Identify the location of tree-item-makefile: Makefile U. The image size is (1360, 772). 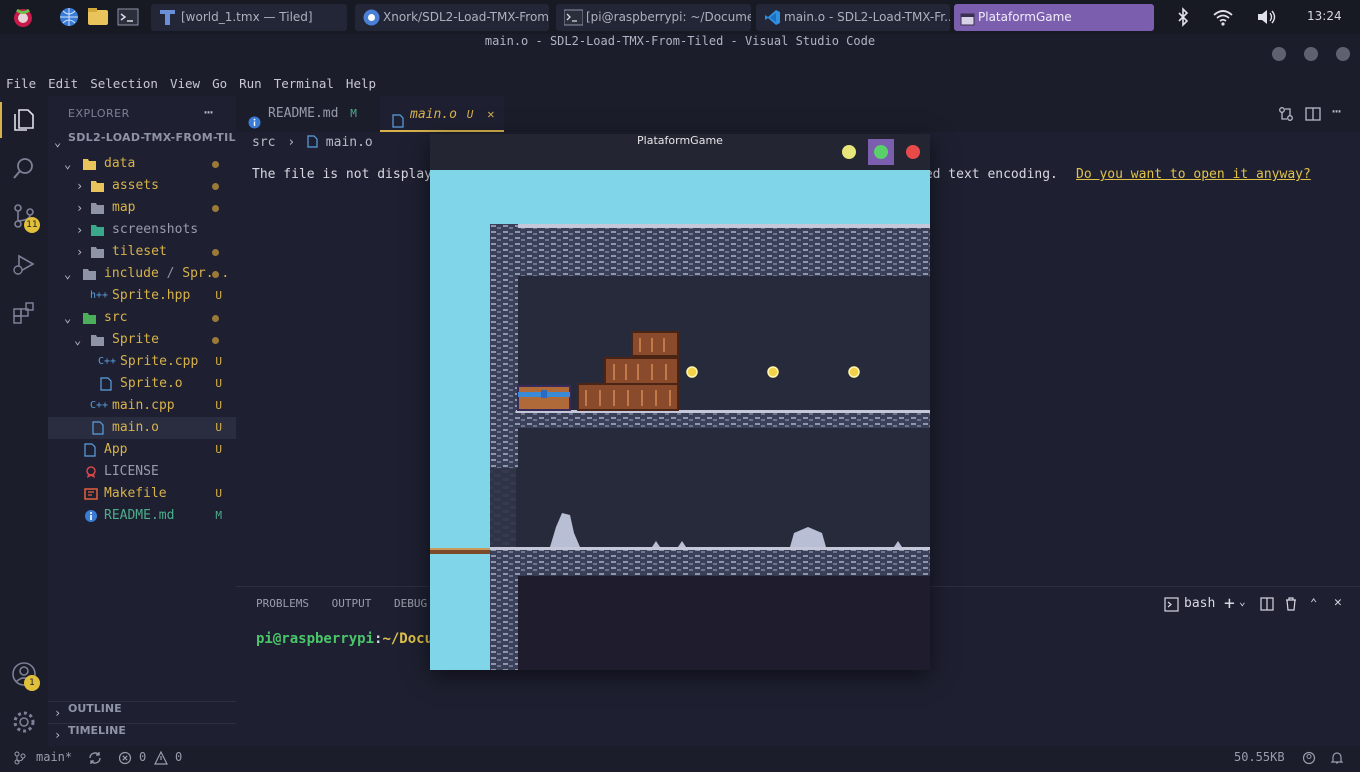
(142, 494).